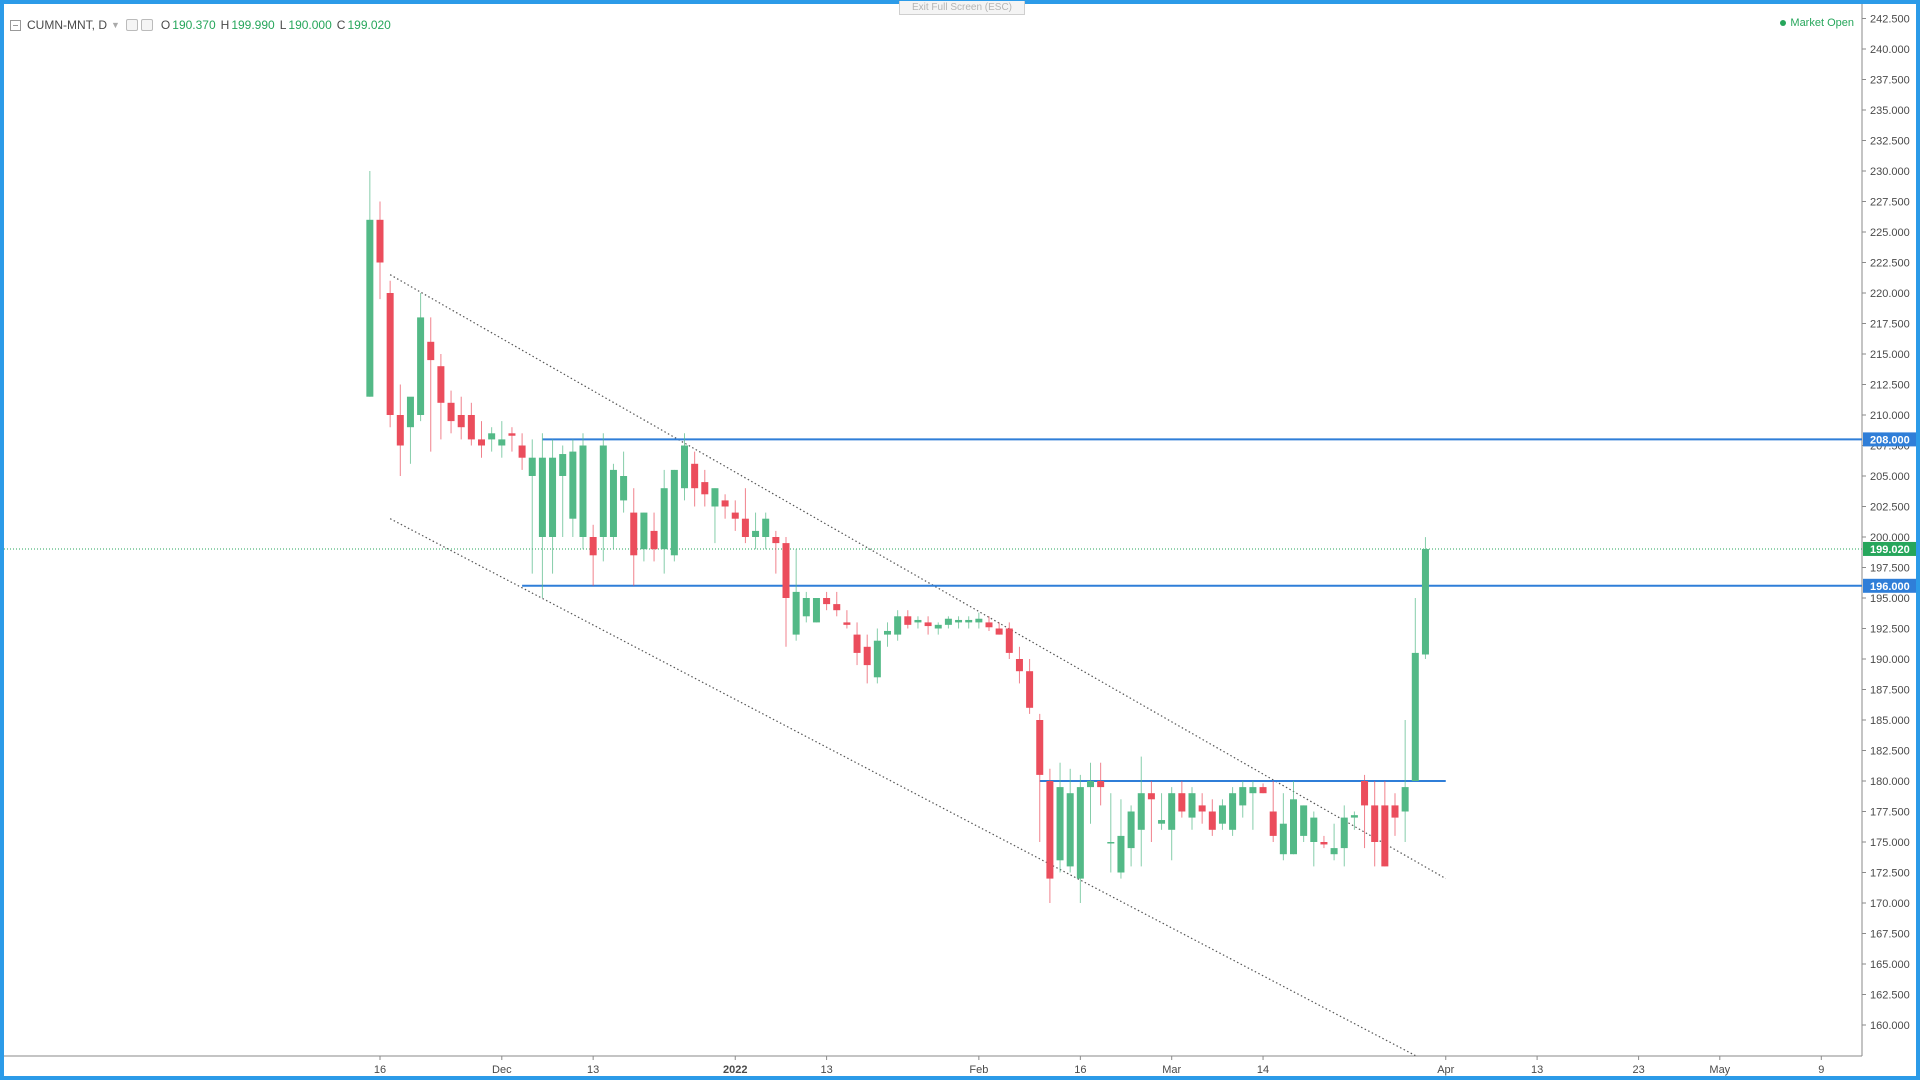  Describe the element at coordinates (115, 25) in the screenshot. I see `chevron-down-icon: ▼` at that location.